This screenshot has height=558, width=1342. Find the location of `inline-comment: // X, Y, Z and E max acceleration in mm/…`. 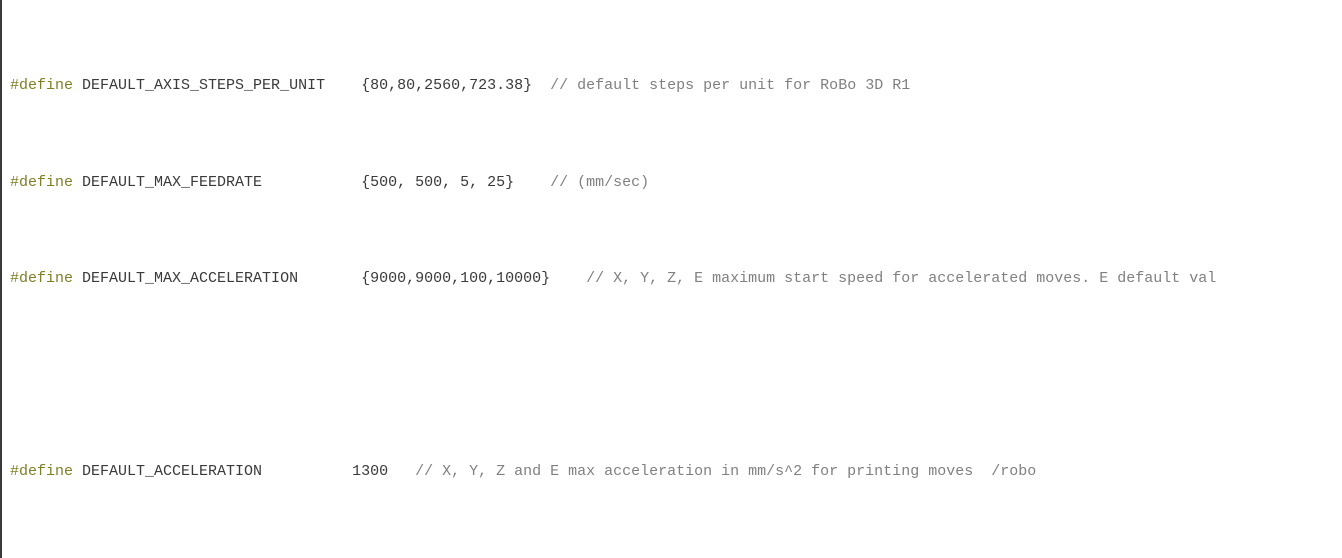

inline-comment: // X, Y, Z and E max acceleration in mm/… is located at coordinates (726, 471).